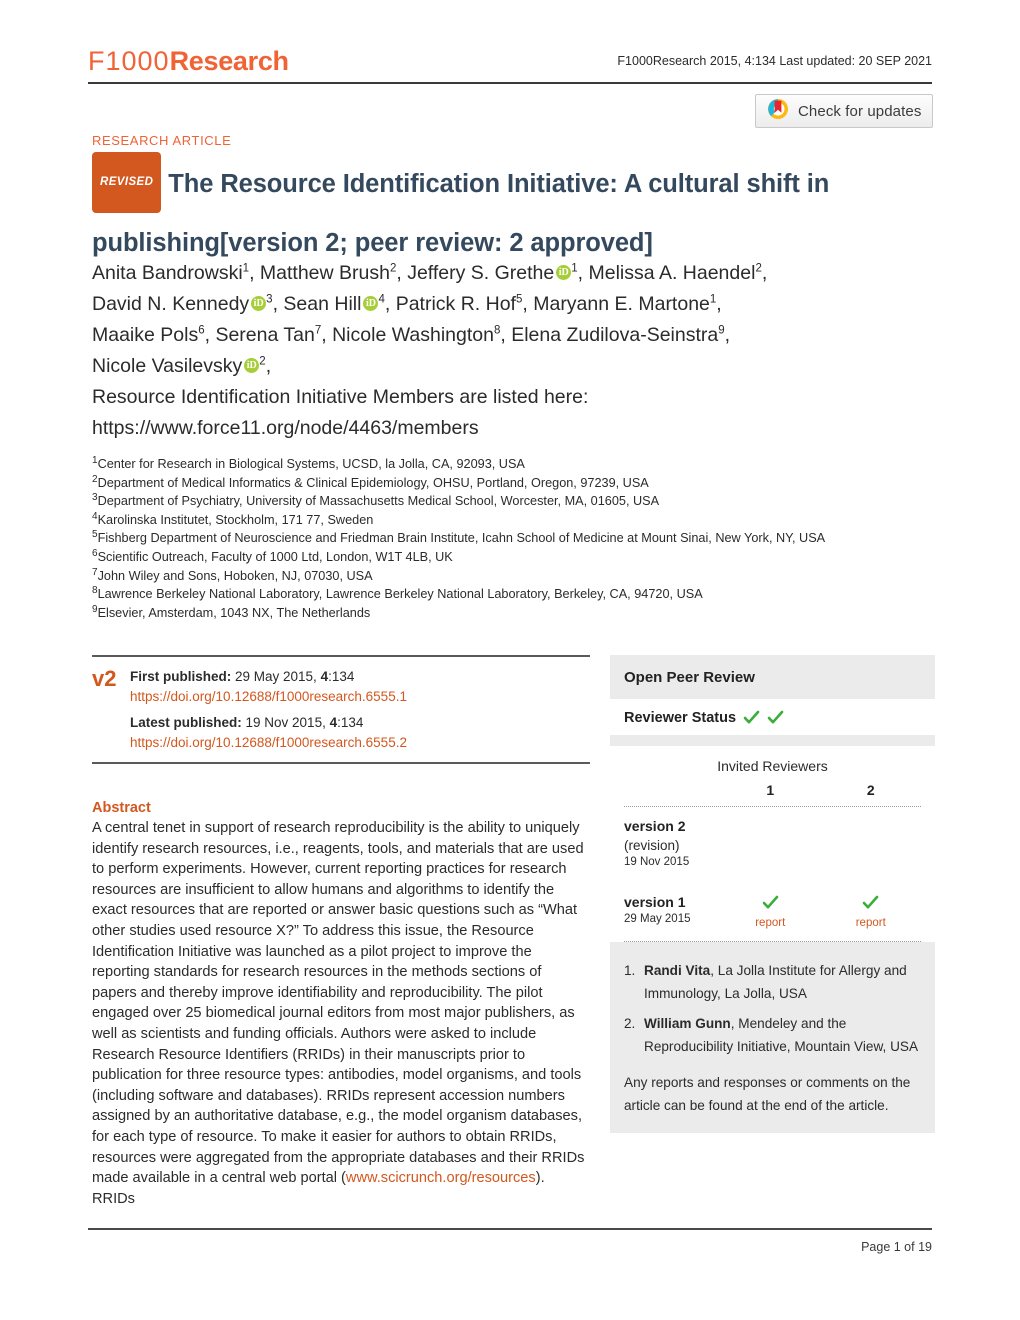  What do you see at coordinates (167, 273) in the screenshot?
I see `author-name: Anita Bandrowski` at bounding box center [167, 273].